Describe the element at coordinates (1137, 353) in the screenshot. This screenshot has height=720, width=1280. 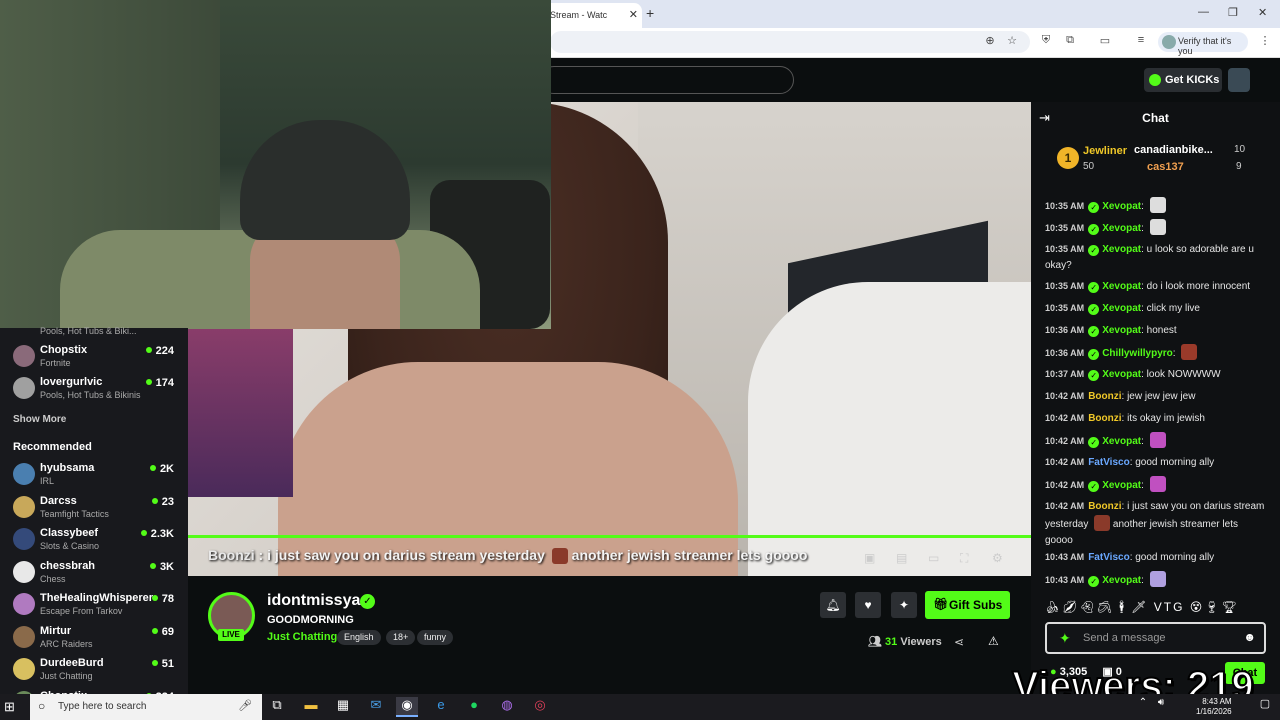
I see `message-username: Chillywillypyro` at that location.